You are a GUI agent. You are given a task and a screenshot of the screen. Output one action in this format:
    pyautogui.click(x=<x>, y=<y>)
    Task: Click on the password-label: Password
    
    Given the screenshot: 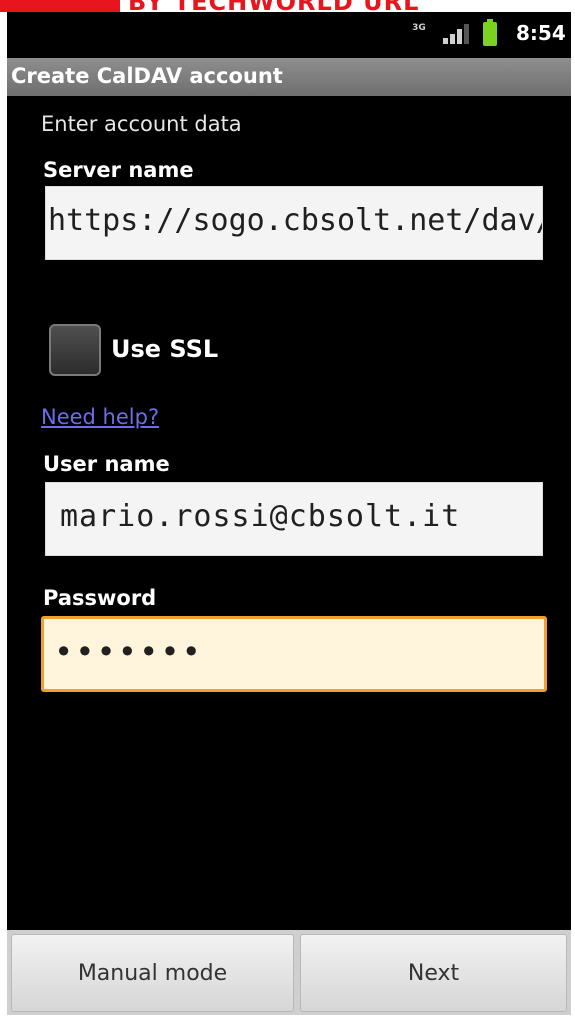 What is the action you would take?
    pyautogui.click(x=100, y=598)
    